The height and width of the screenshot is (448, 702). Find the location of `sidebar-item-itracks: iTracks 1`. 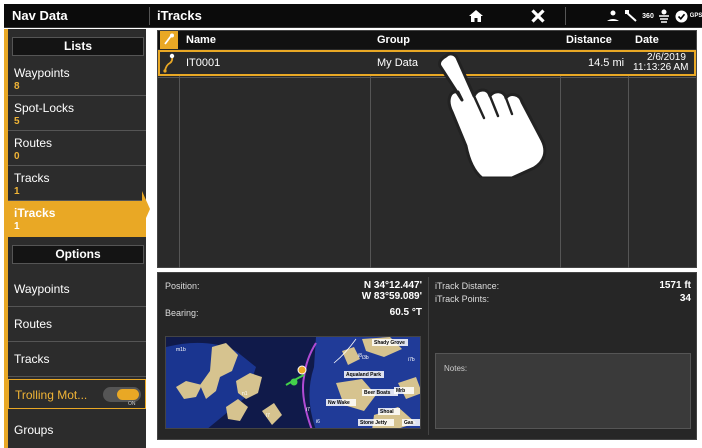

sidebar-item-itracks: iTracks 1 is located at coordinates (77, 219).